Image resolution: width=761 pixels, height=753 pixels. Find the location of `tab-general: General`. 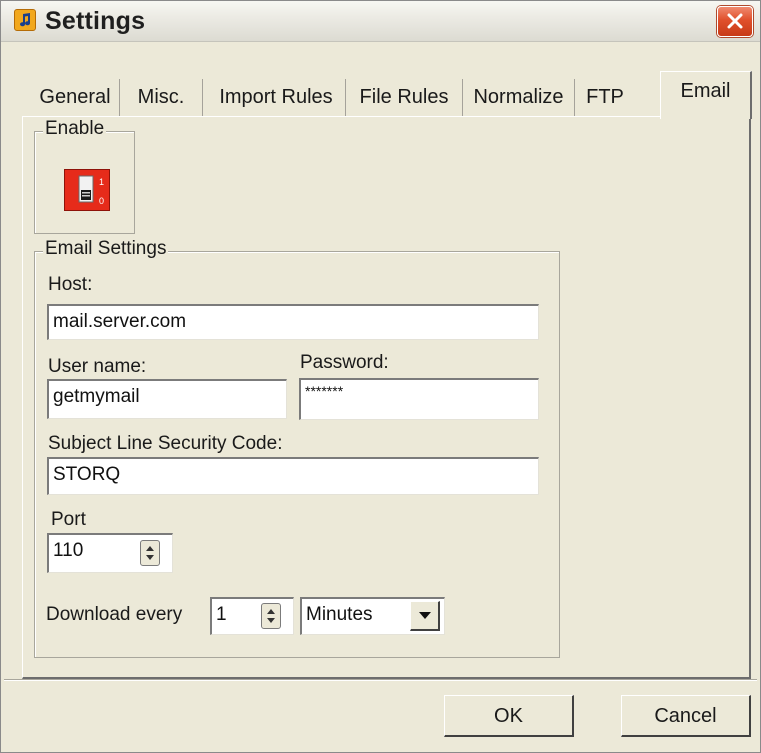

tab-general: General is located at coordinates (75, 98).